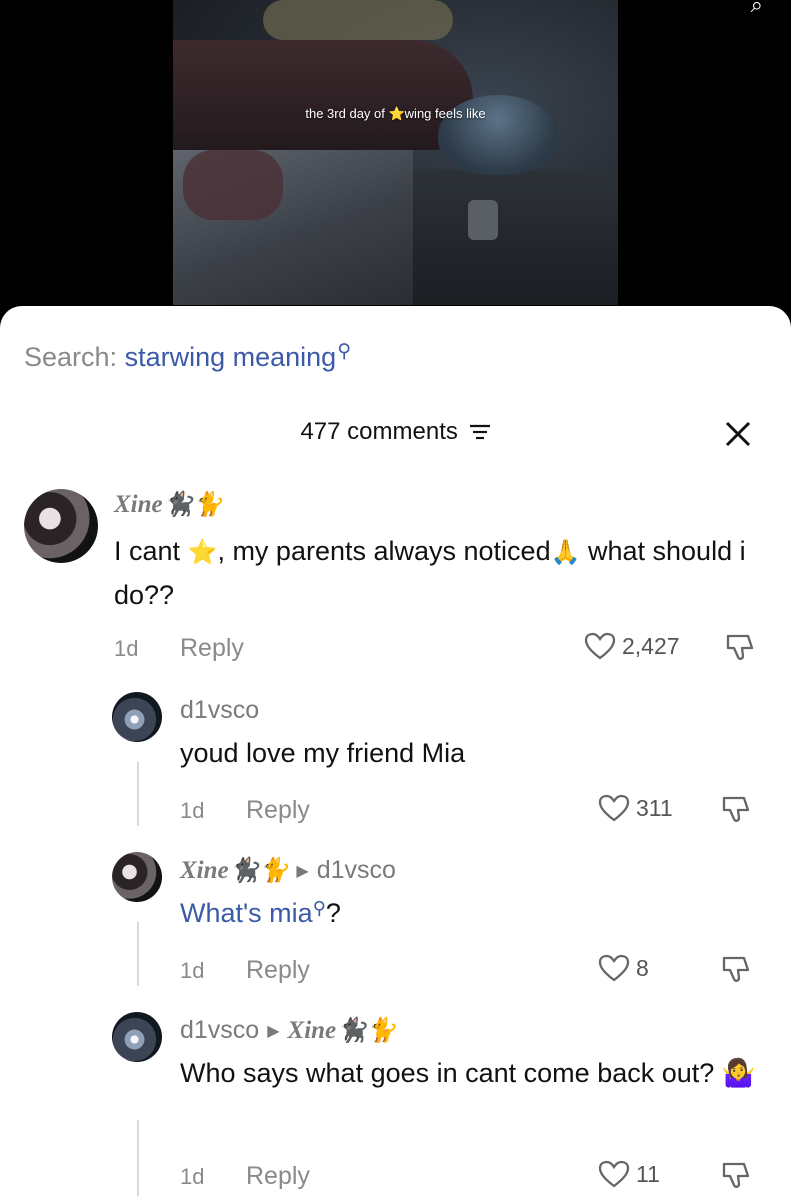 The width and height of the screenshot is (791, 1199). I want to click on reply-to-user: d1vsco, so click(356, 870).